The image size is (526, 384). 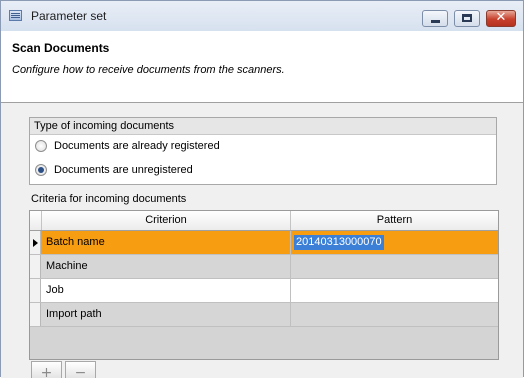 I want to click on remove-criterion-button: −, so click(x=80, y=371).